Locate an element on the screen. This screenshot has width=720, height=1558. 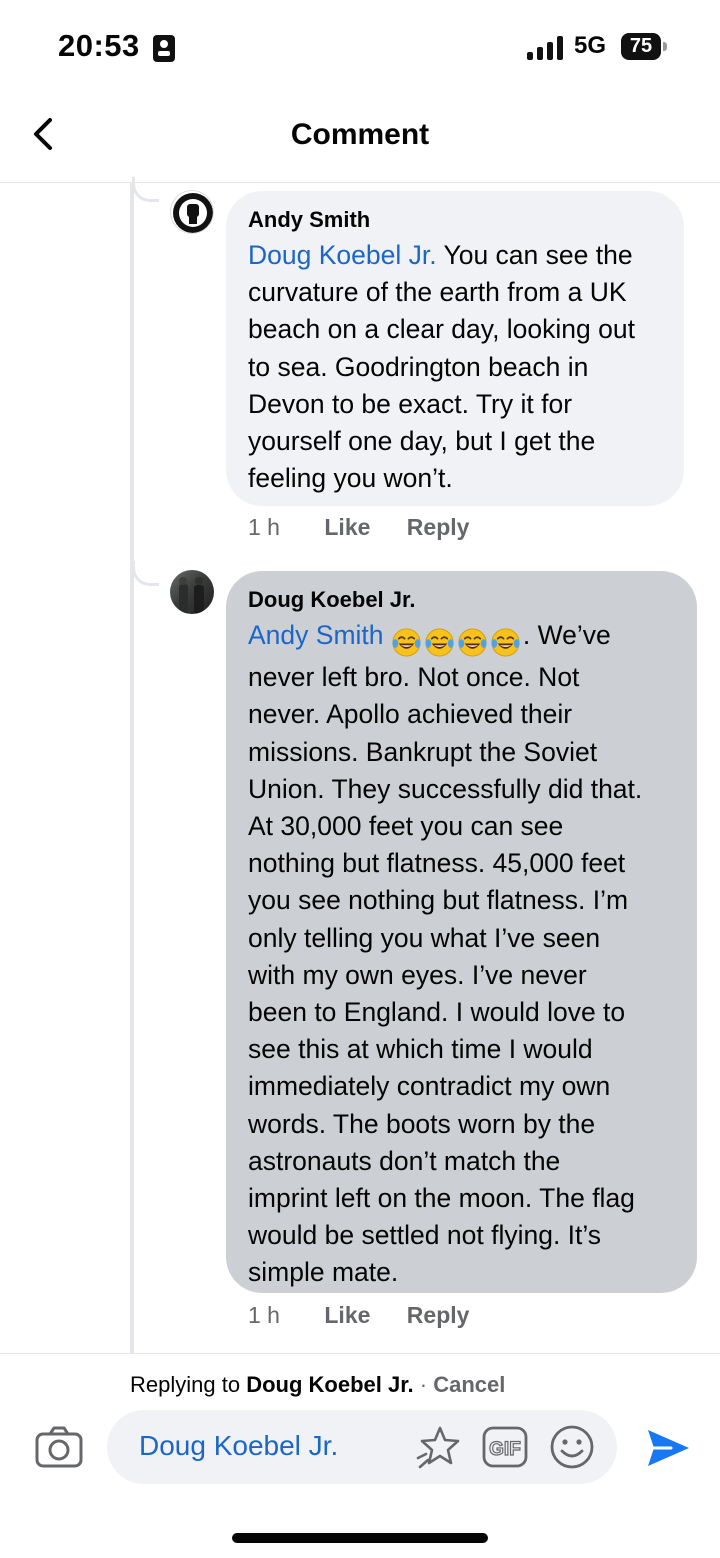
cancel-reply-button: Cancel is located at coordinates (469, 1384).